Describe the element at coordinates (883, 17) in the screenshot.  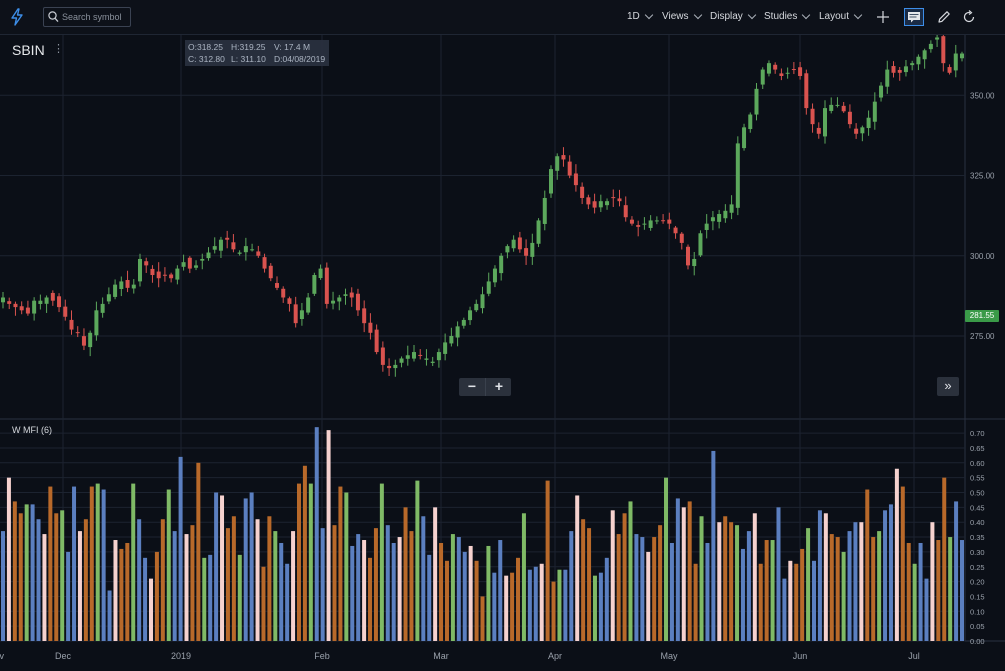
I see `crosshair-icon` at that location.